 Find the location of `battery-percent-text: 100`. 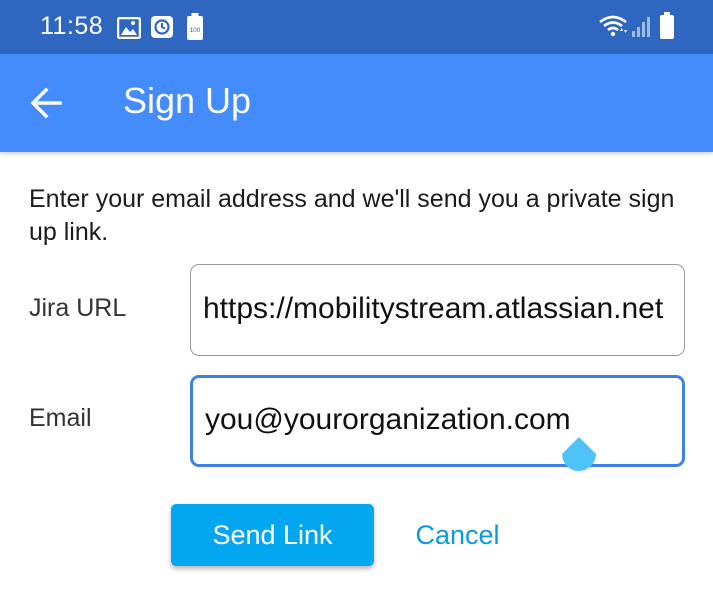

battery-percent-text: 100 is located at coordinates (195, 30).